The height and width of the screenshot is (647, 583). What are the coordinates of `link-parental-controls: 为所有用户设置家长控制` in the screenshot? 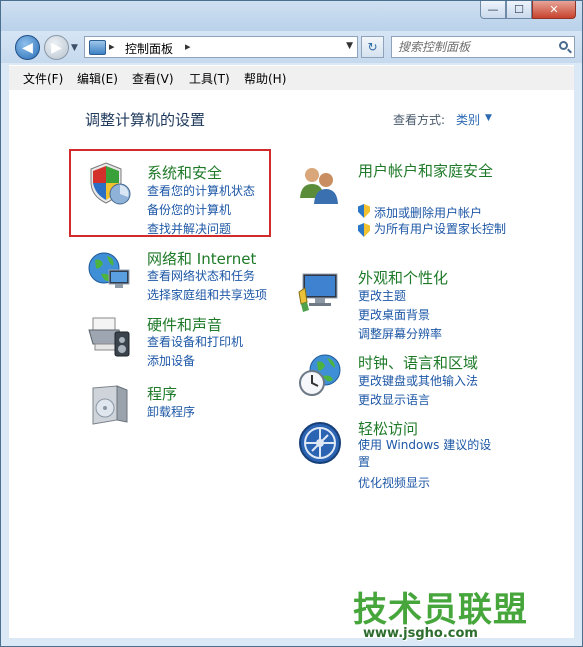 It's located at (444, 229).